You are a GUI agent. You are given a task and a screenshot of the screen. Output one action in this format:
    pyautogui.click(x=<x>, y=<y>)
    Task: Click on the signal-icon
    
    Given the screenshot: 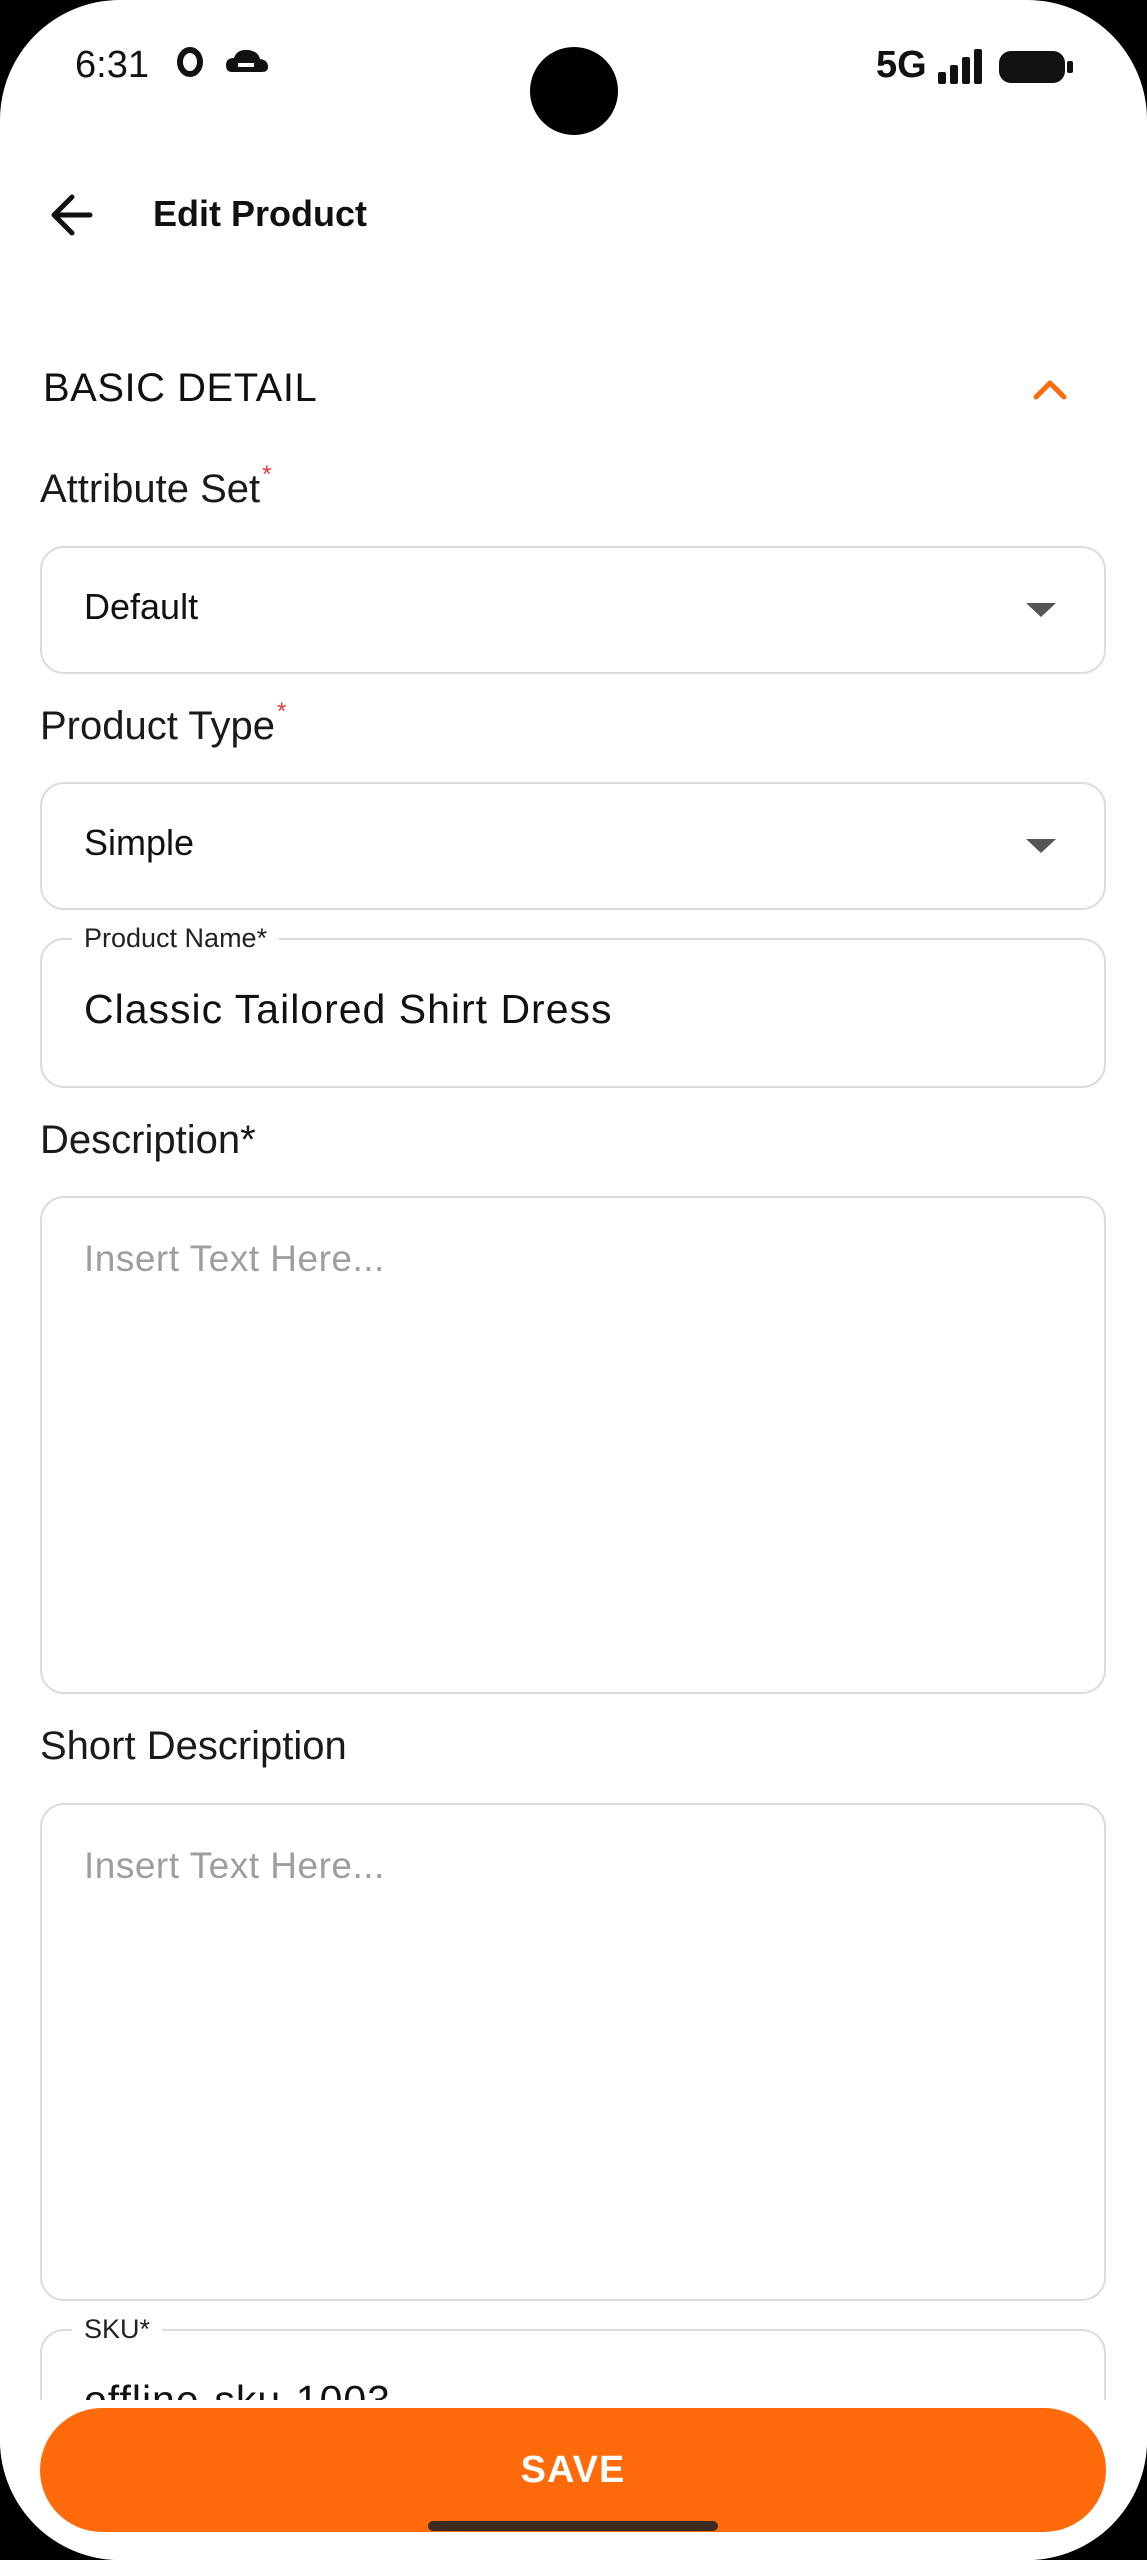 What is the action you would take?
    pyautogui.click(x=961, y=68)
    